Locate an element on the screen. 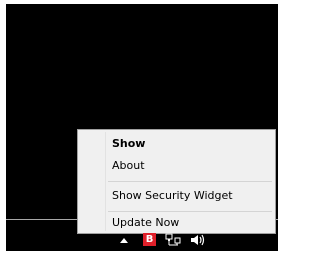  menu-item-about: About is located at coordinates (176, 166).